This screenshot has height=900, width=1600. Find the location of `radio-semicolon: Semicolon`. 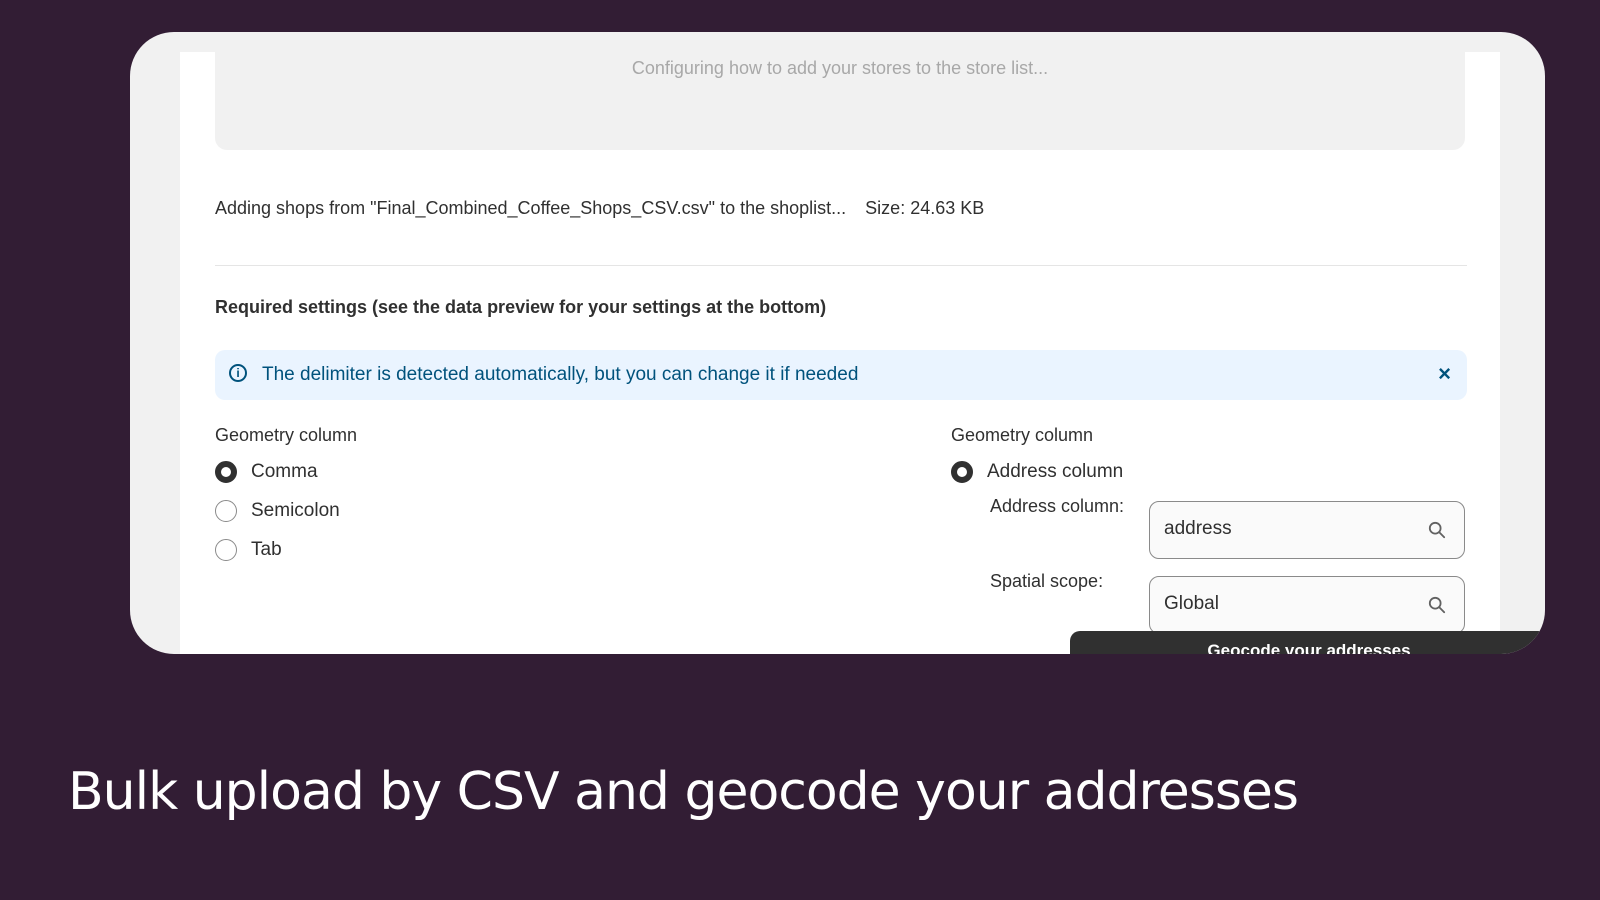

radio-semicolon: Semicolon is located at coordinates (277, 511).